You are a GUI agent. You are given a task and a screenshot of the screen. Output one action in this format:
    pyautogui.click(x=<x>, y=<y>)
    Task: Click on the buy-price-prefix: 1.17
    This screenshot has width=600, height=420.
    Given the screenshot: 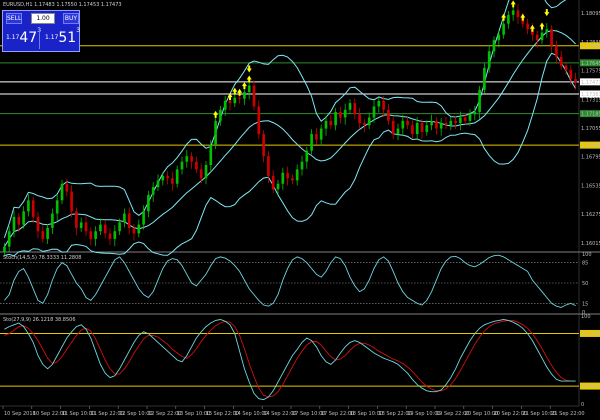 What is the action you would take?
    pyautogui.click(x=52, y=37)
    